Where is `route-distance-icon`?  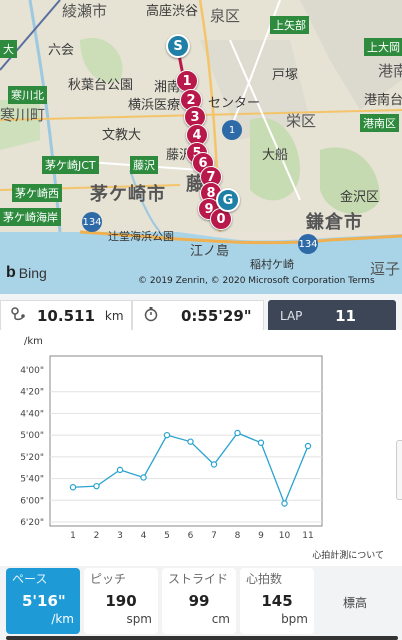 route-distance-icon is located at coordinates (19, 316).